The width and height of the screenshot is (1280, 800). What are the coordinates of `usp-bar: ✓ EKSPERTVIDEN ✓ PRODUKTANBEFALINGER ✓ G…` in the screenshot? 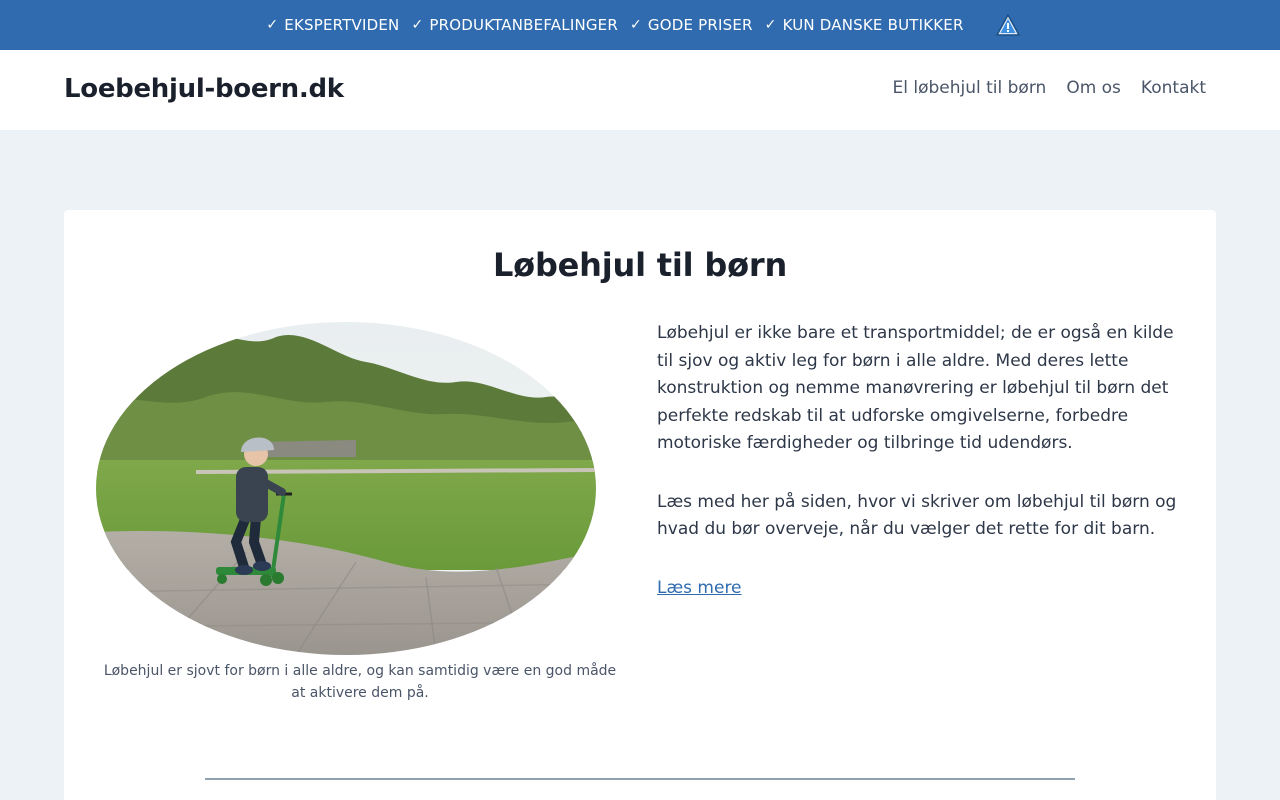 It's located at (640, 25).